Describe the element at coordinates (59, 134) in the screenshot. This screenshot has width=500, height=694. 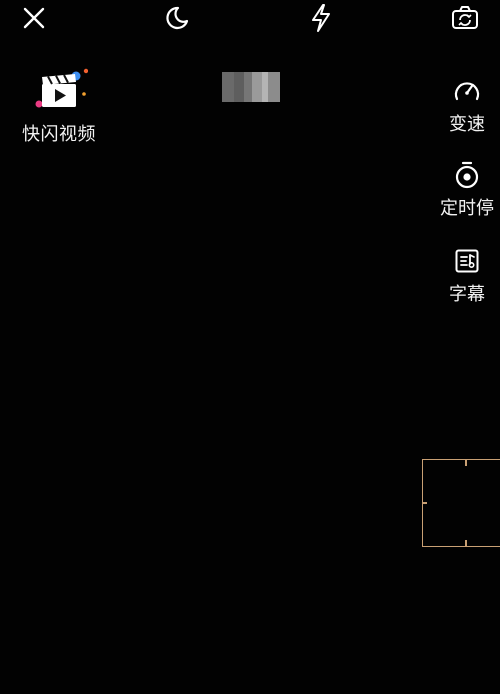
I see `app-label: 快闪视频` at that location.